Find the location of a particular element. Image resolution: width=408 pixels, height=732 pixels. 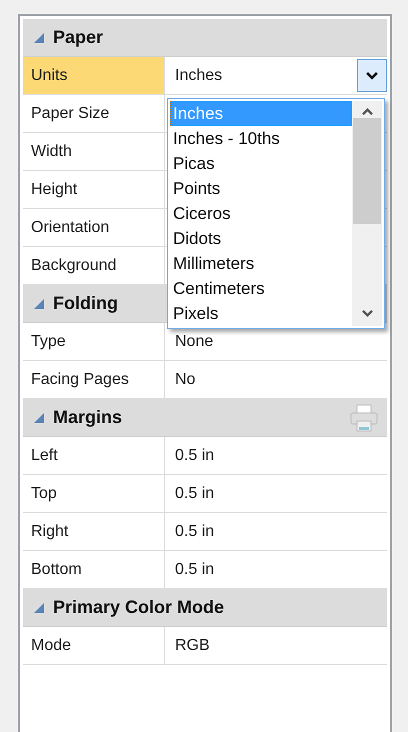

section-header: Primary Color Mode is located at coordinates (205, 608).